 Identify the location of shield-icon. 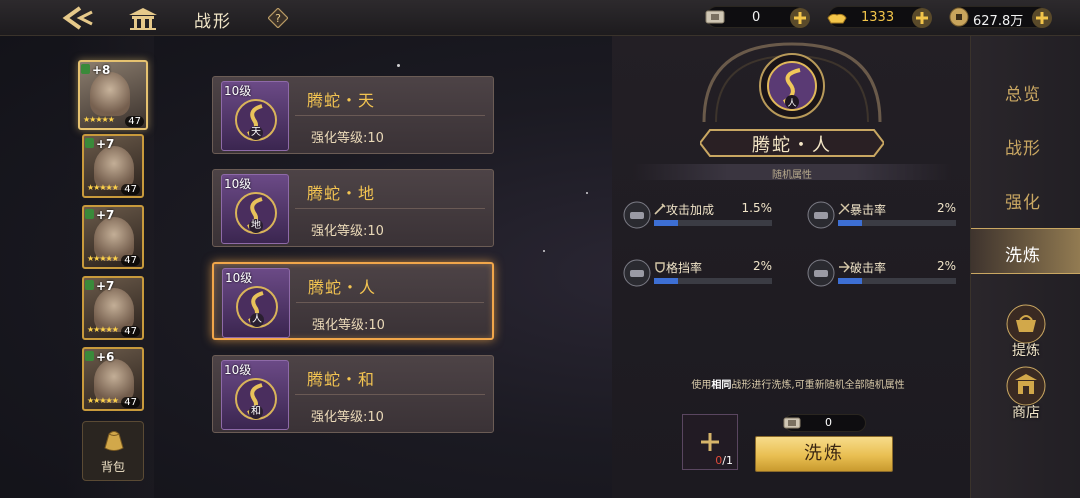
(660, 267).